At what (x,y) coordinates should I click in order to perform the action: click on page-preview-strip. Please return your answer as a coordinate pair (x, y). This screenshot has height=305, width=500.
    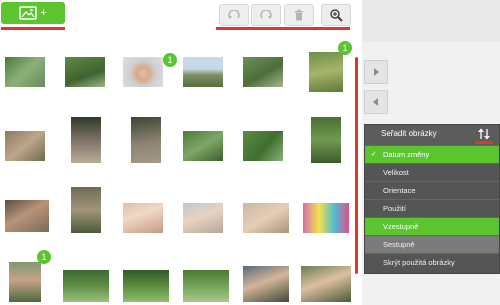
    Looking at the image, I should click on (431, 21).